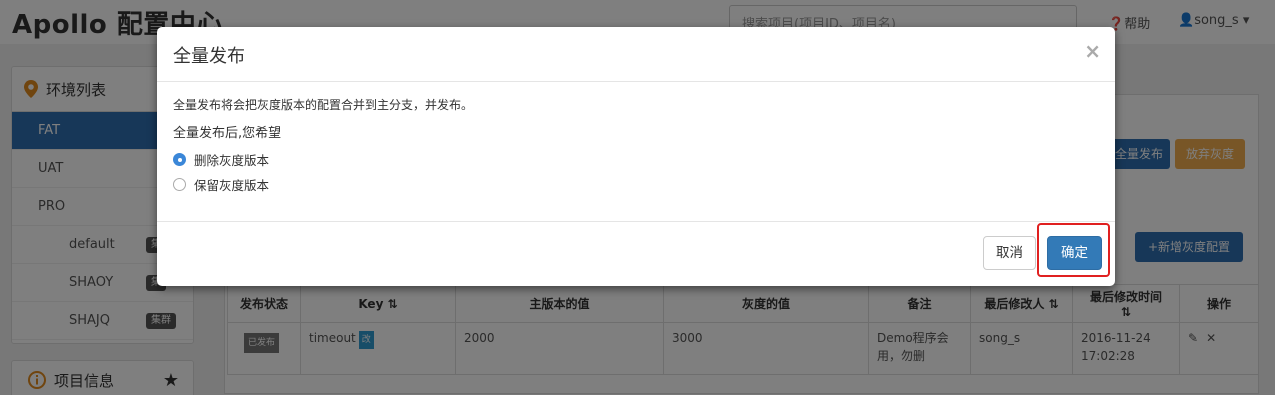 This screenshot has height=395, width=1275. Describe the element at coordinates (636, 254) in the screenshot. I see `dialog-footer: 取消 确定` at that location.